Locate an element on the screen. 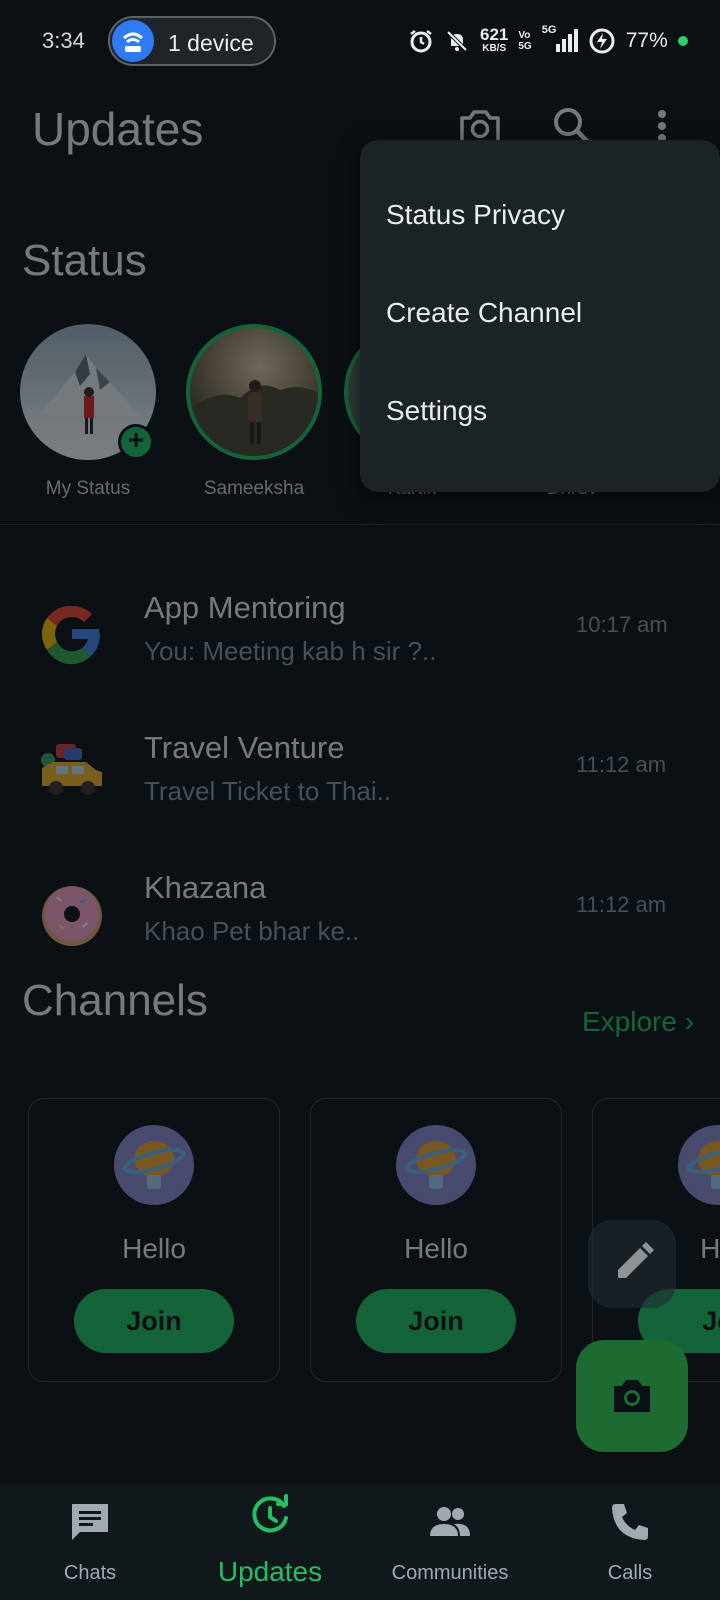 The image size is (720, 1600). channels-section-title: Channels is located at coordinates (115, 1000).